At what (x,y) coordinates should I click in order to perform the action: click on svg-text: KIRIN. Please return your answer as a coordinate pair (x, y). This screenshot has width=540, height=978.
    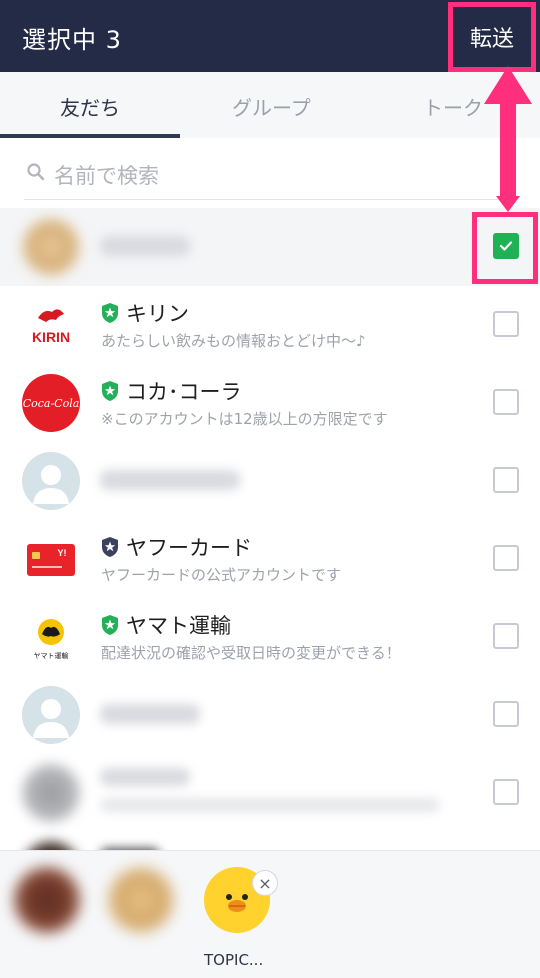
    Looking at the image, I should click on (51, 337).